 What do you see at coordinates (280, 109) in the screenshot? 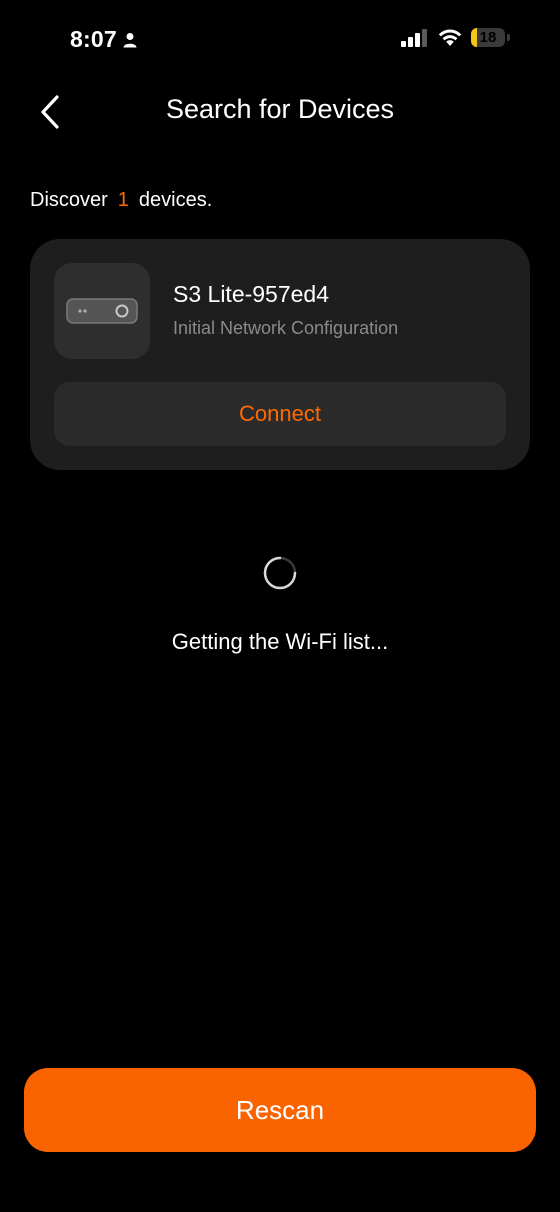
I see `page-title: Search for Devices` at bounding box center [280, 109].